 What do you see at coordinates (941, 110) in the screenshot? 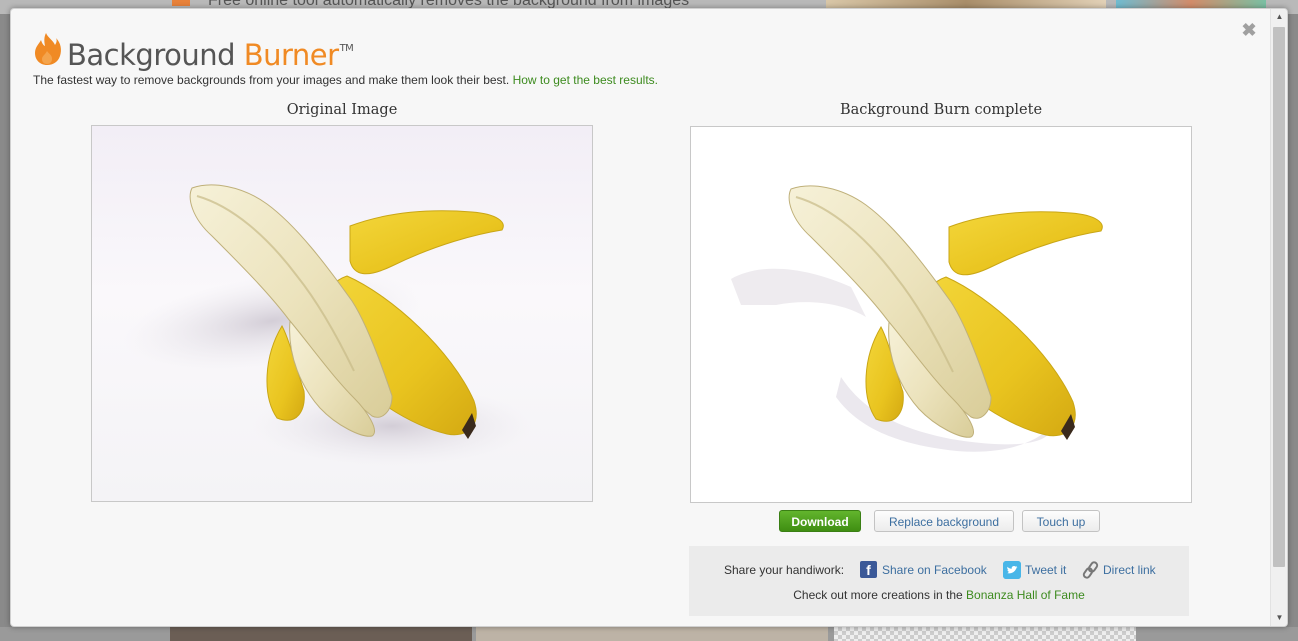
I see `burn-result-title: Background Burn complete` at bounding box center [941, 110].